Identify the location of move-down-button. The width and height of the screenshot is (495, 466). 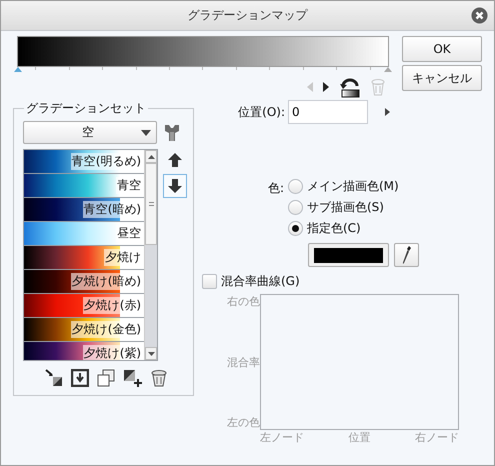
(175, 186).